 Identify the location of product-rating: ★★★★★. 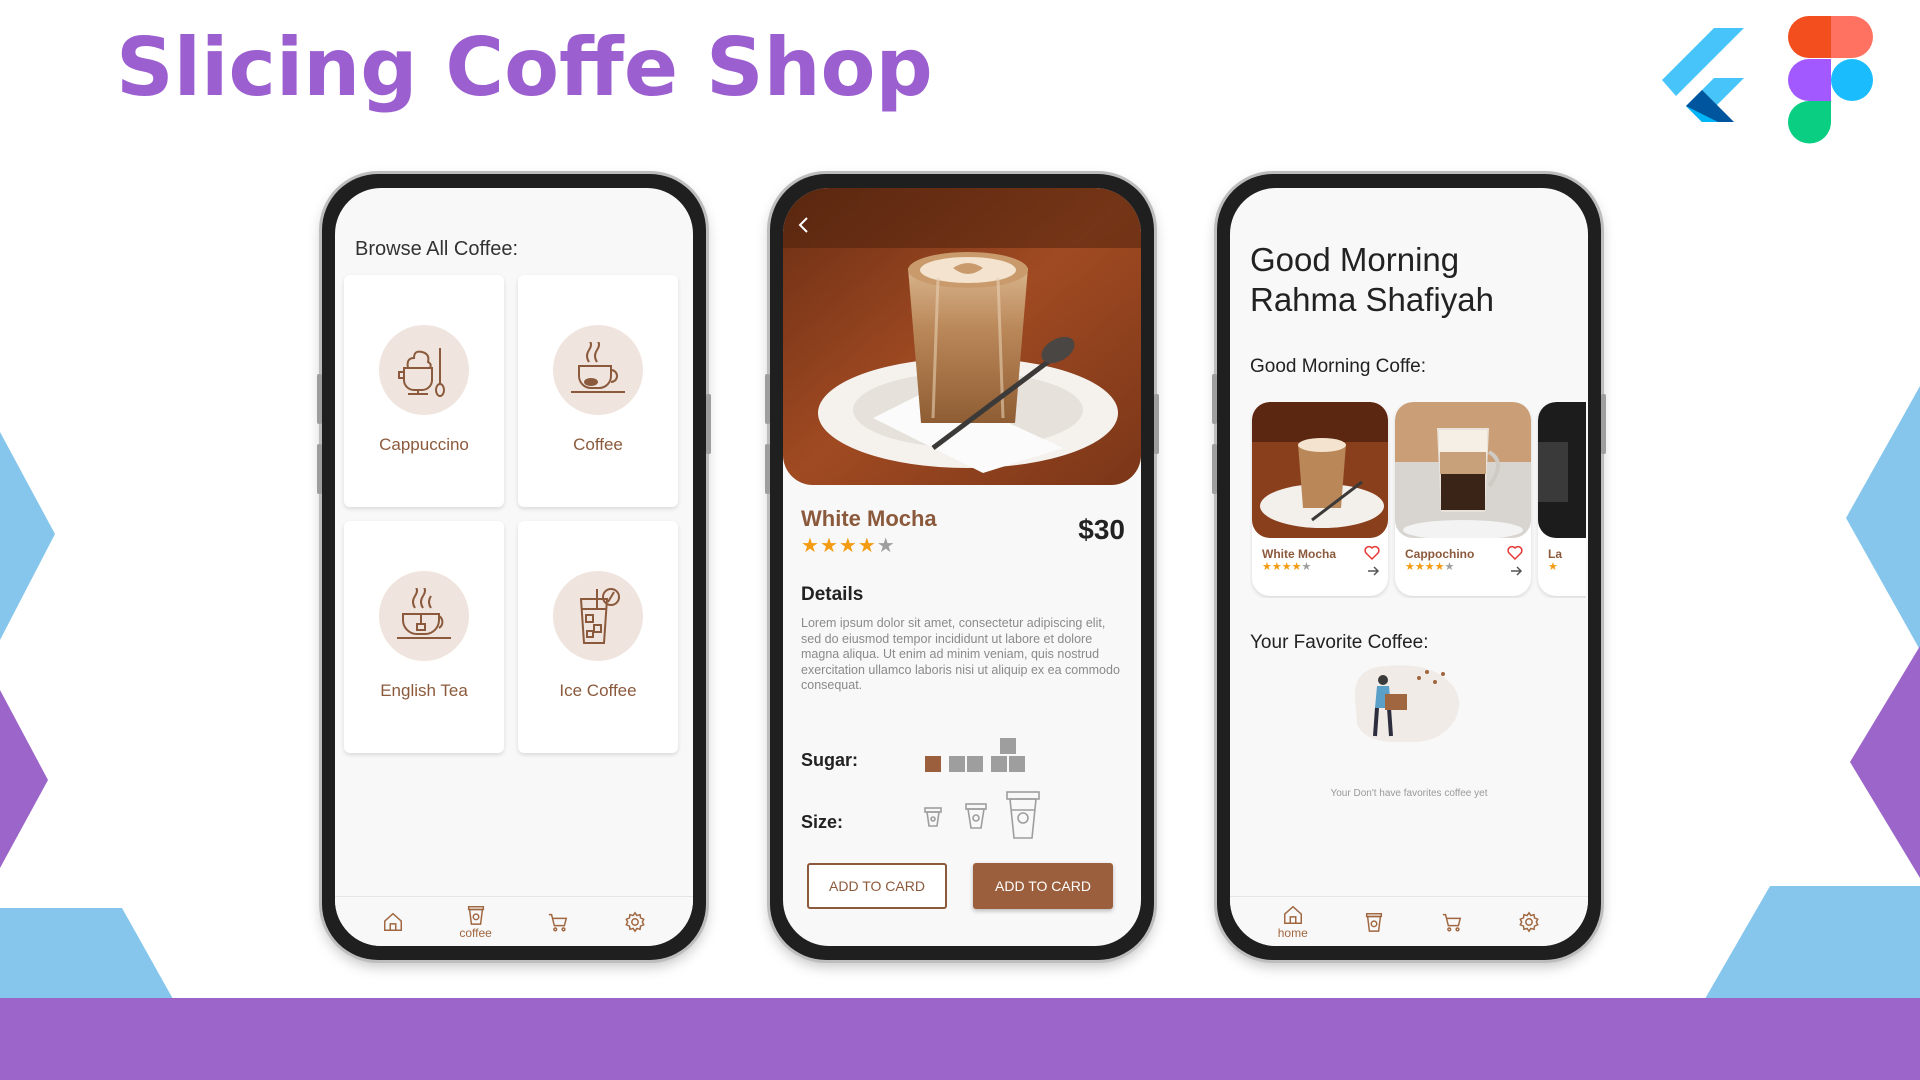
(848, 545).